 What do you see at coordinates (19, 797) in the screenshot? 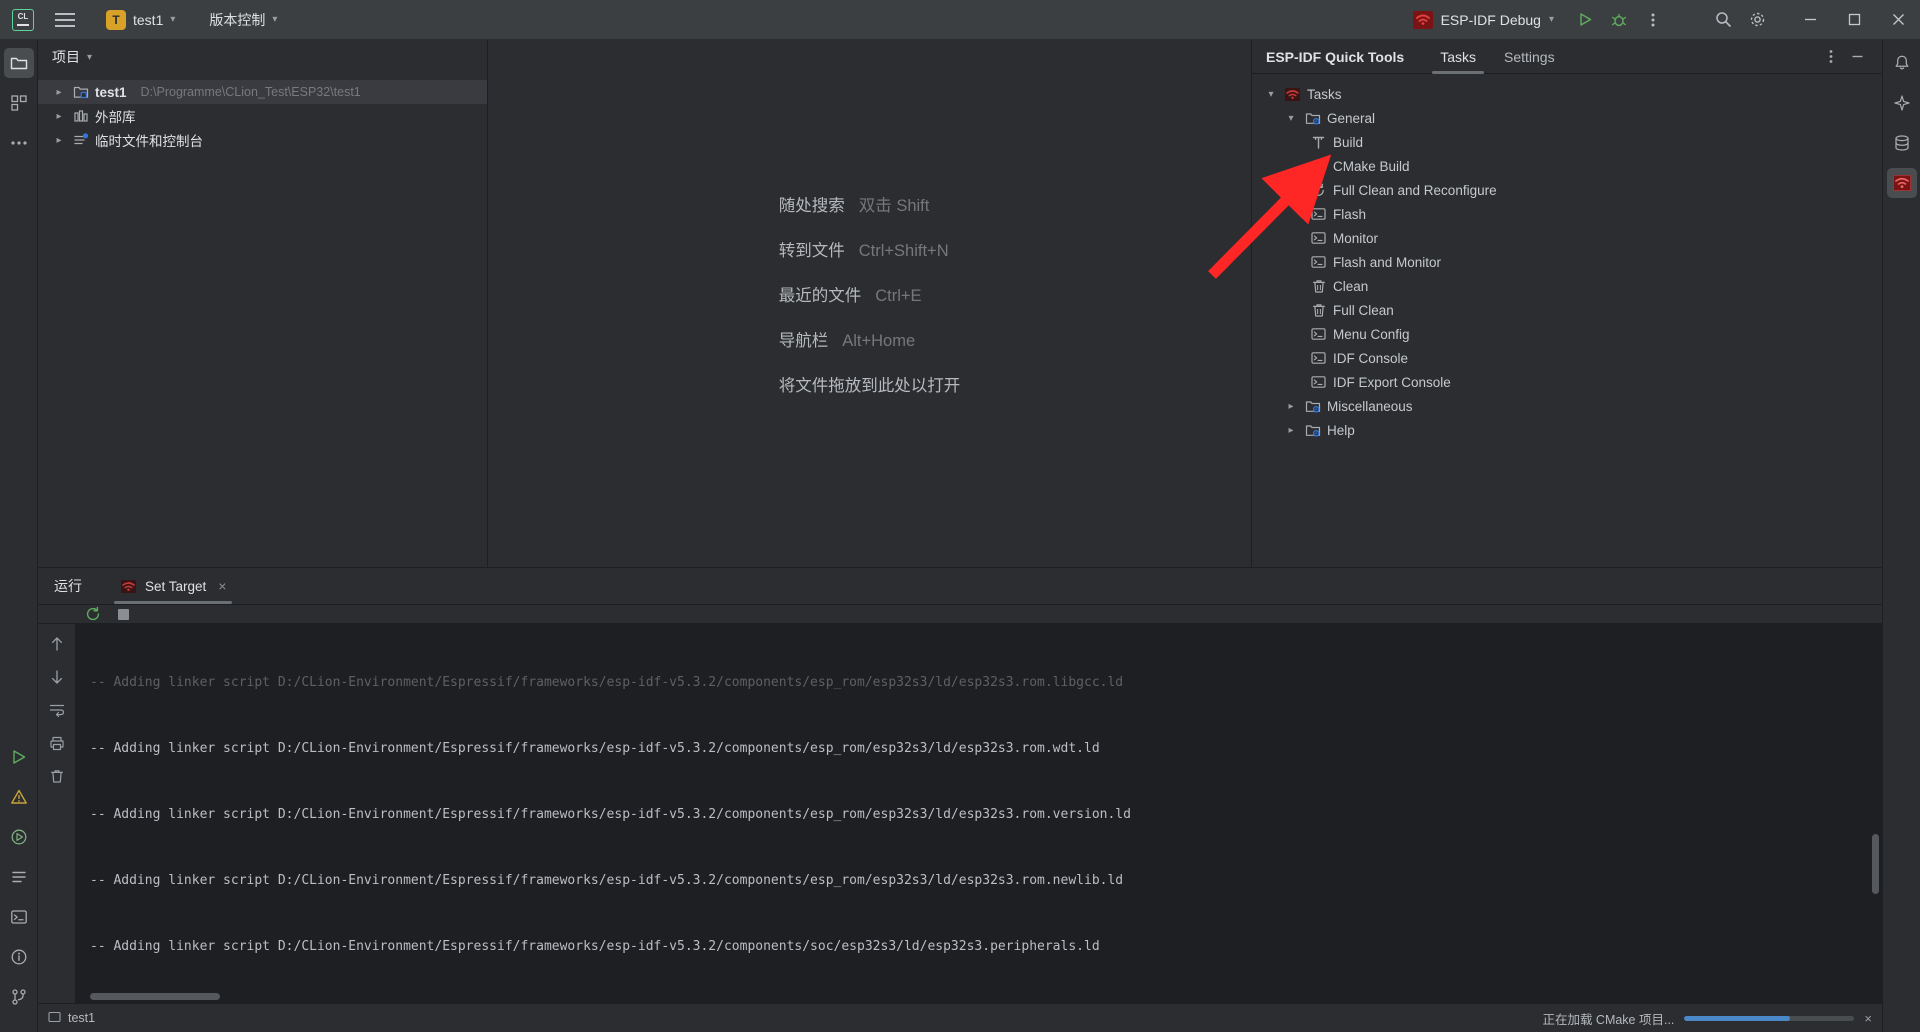
I see `sidebar-item-problems` at bounding box center [19, 797].